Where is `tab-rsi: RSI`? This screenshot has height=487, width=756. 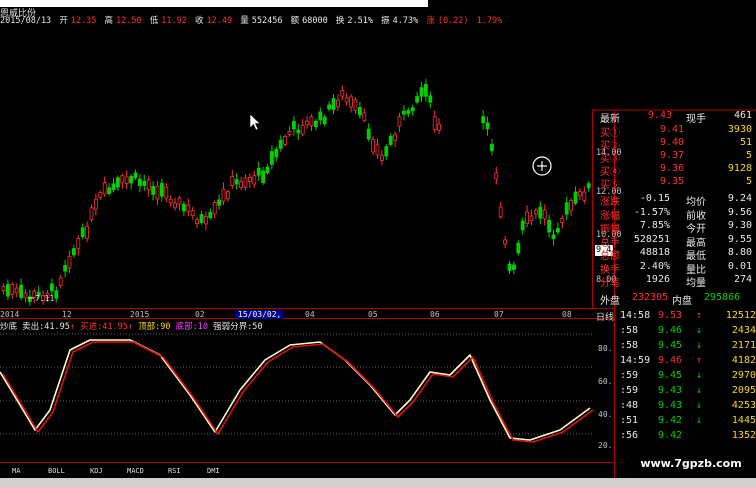
tab-rsi: RSI is located at coordinates (174, 471).